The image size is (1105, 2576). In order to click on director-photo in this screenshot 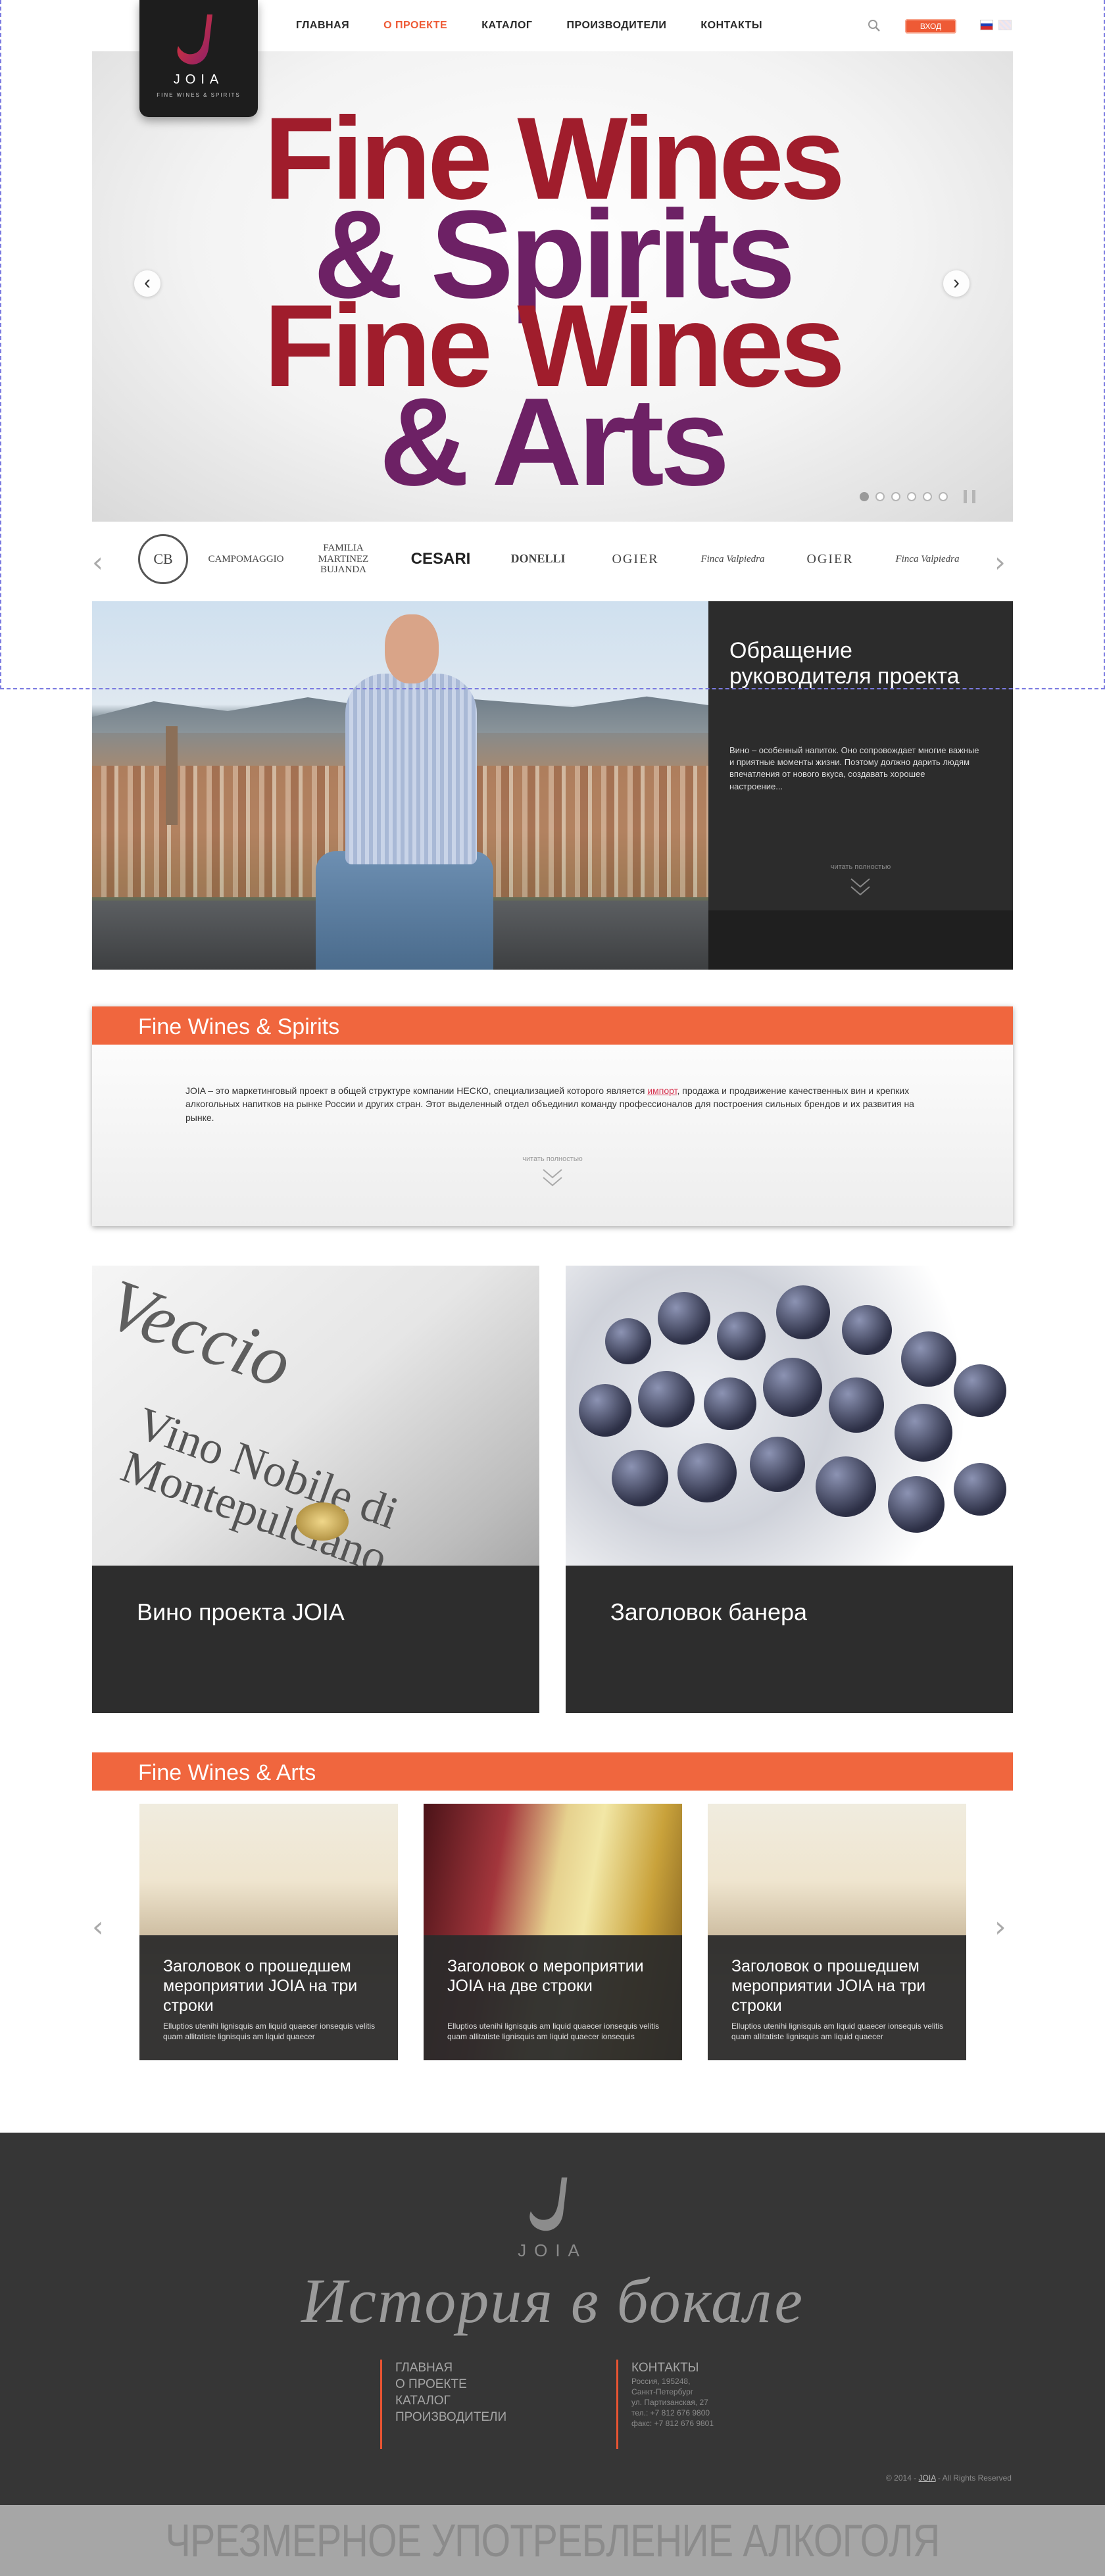, I will do `click(400, 785)`.